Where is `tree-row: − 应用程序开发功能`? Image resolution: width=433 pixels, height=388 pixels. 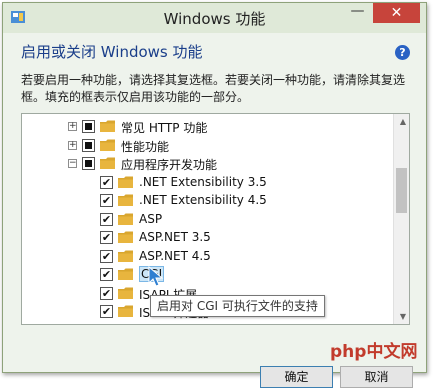
tree-row: − 应用程序开发功能 is located at coordinates (207, 164).